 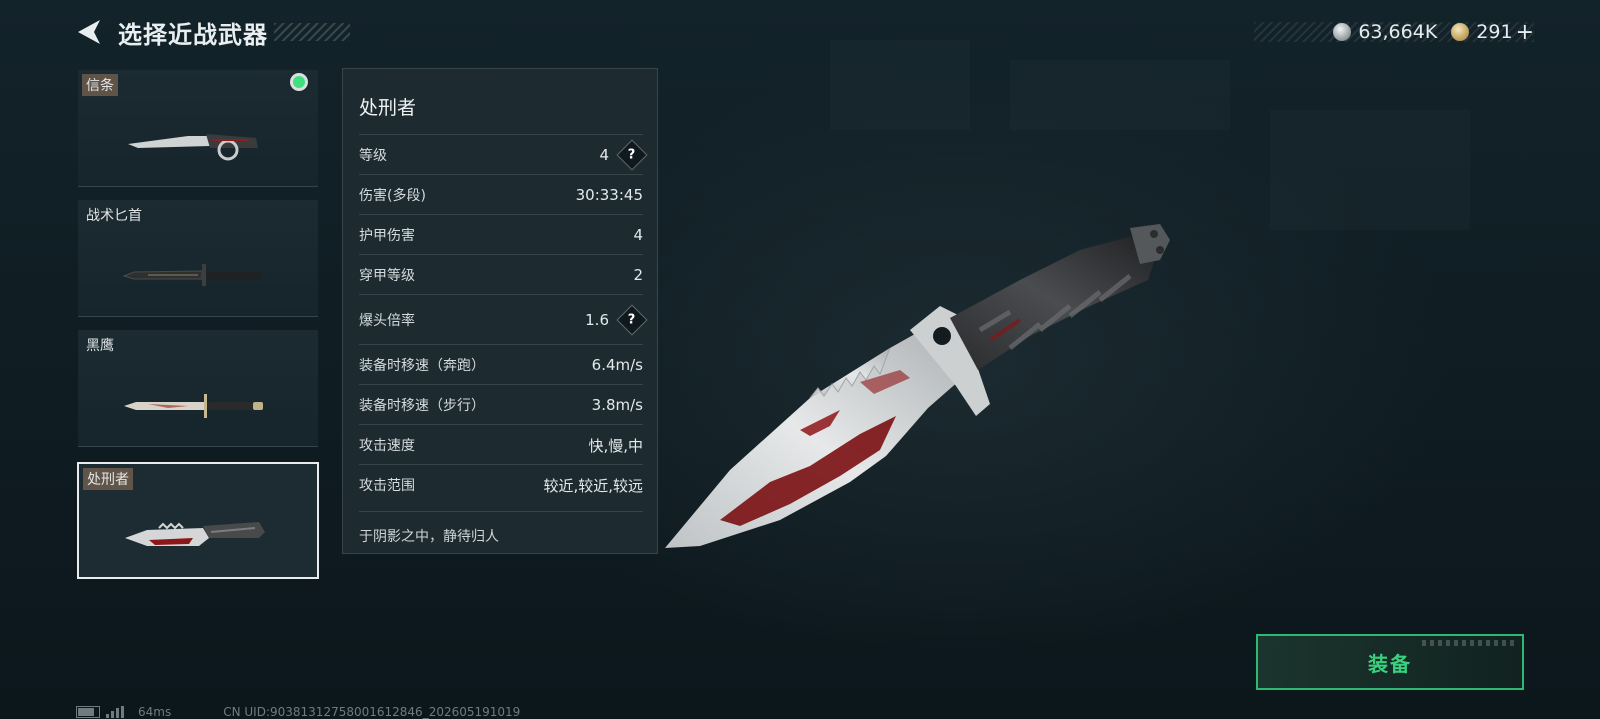 What do you see at coordinates (195, 534) in the screenshot?
I see `executioner-knife-image` at bounding box center [195, 534].